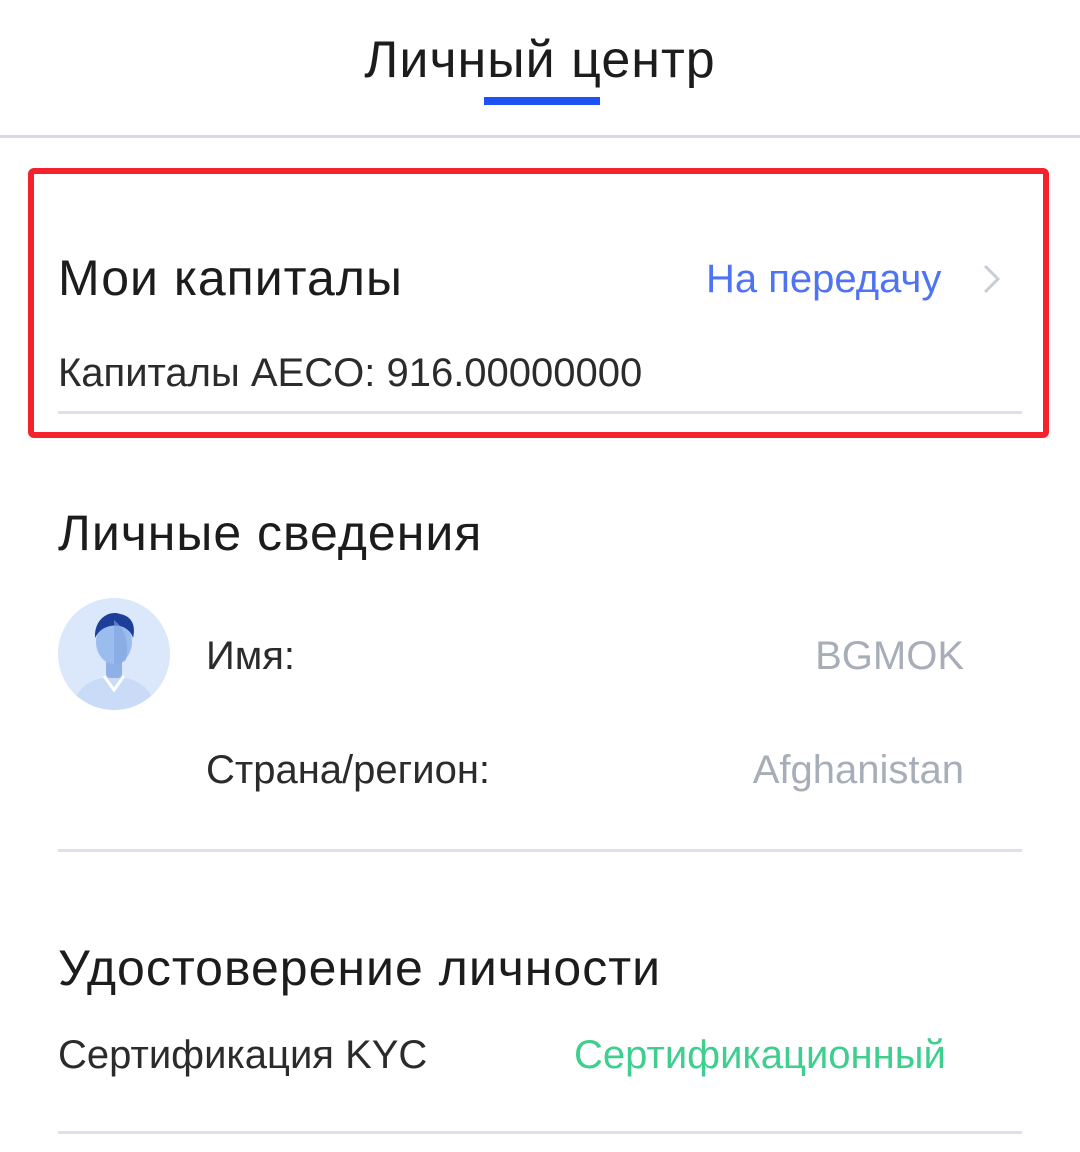 The height and width of the screenshot is (1152, 1080). Describe the element at coordinates (760, 1055) in the screenshot. I see `kyc-status: Сертификационный` at that location.